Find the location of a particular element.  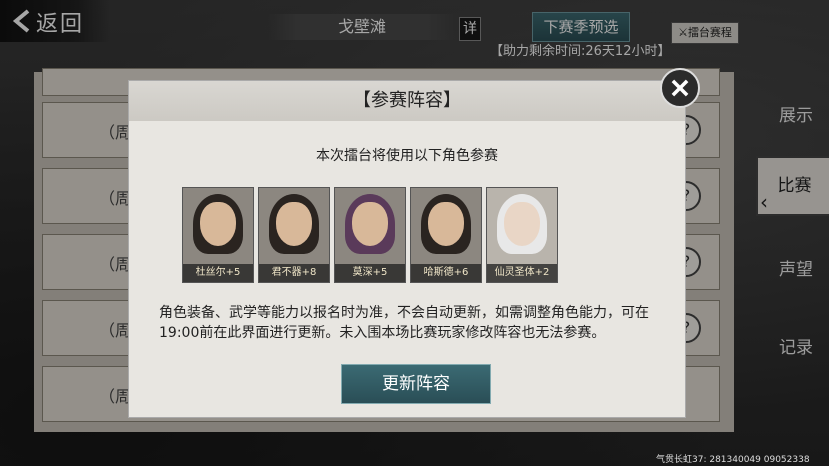

close-button is located at coordinates (680, 88).